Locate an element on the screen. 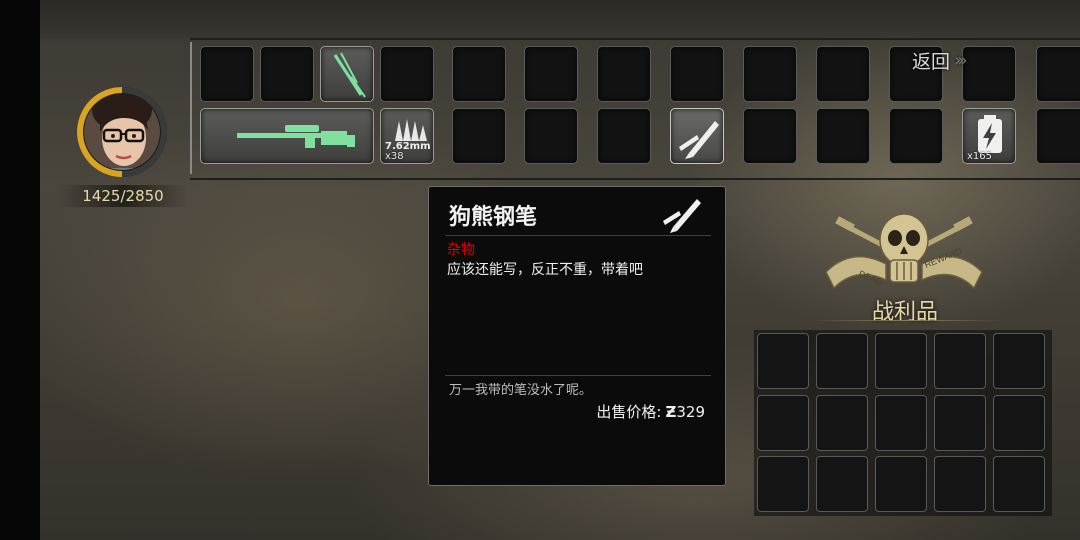 Image resolution: width=1080 pixels, height=540 pixels. battery-quantity: x165 is located at coordinates (980, 156).